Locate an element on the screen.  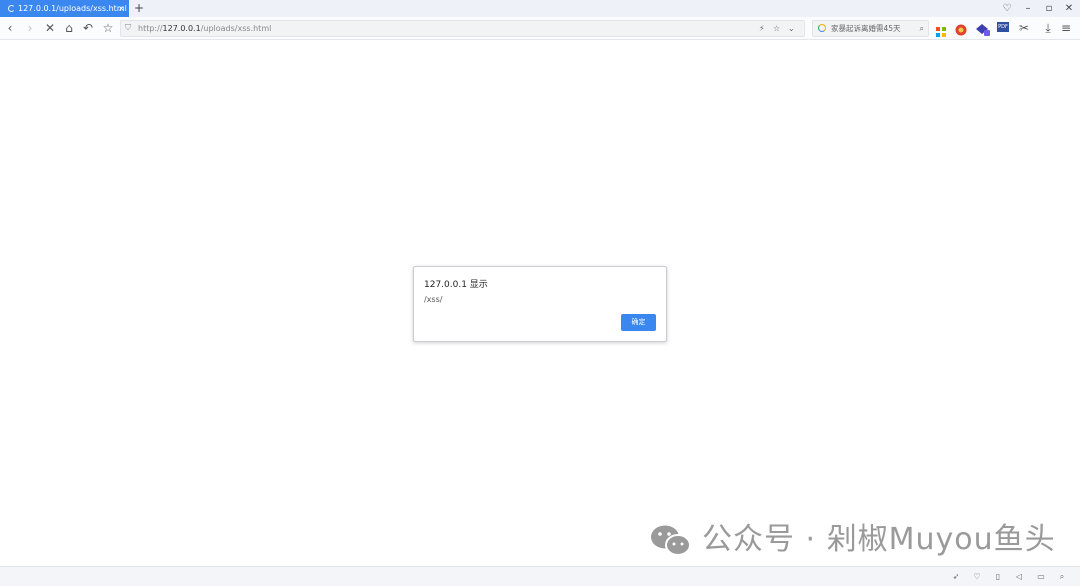
extension-purple-icon is located at coordinates (983, 28).